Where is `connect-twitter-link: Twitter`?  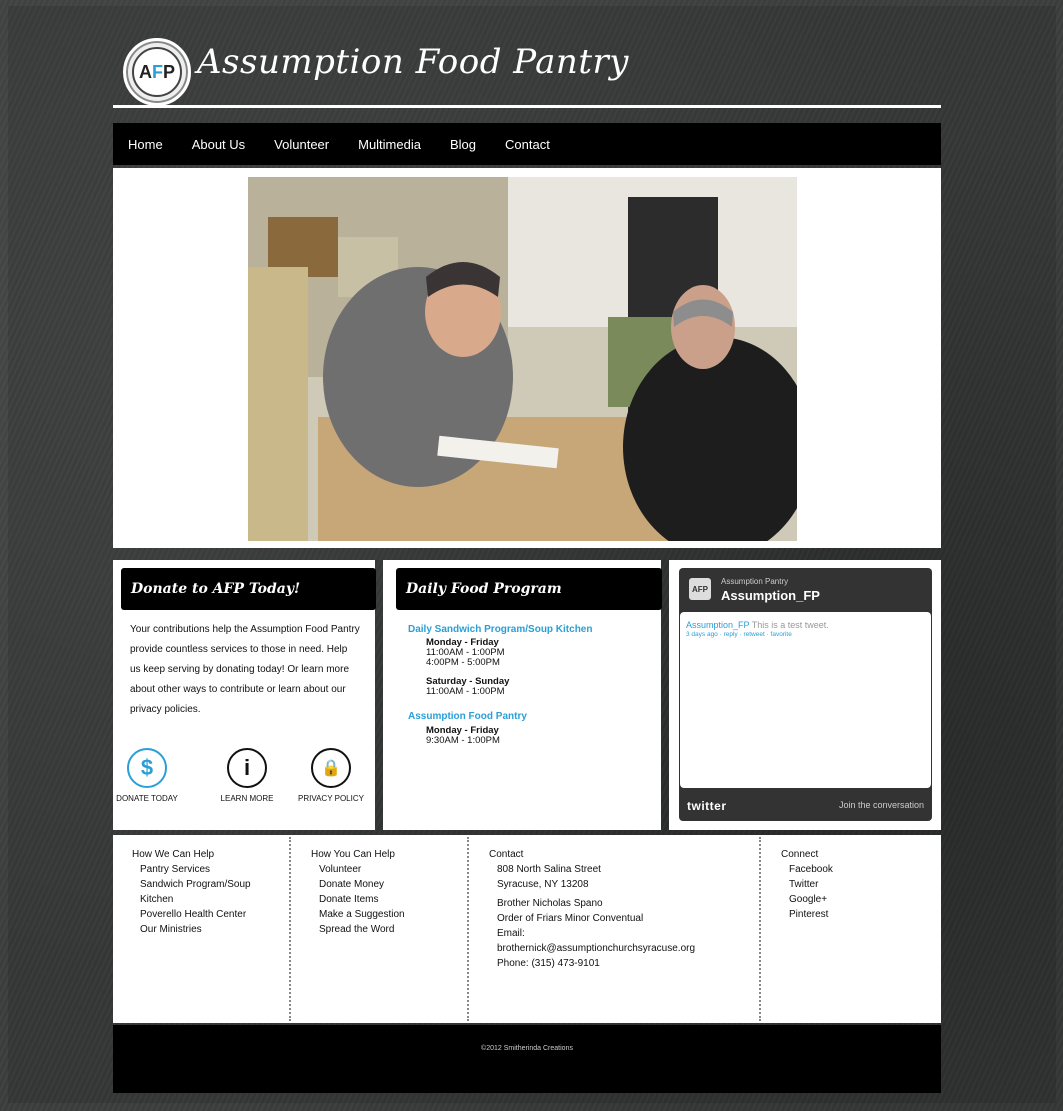 connect-twitter-link: Twitter is located at coordinates (851, 884).